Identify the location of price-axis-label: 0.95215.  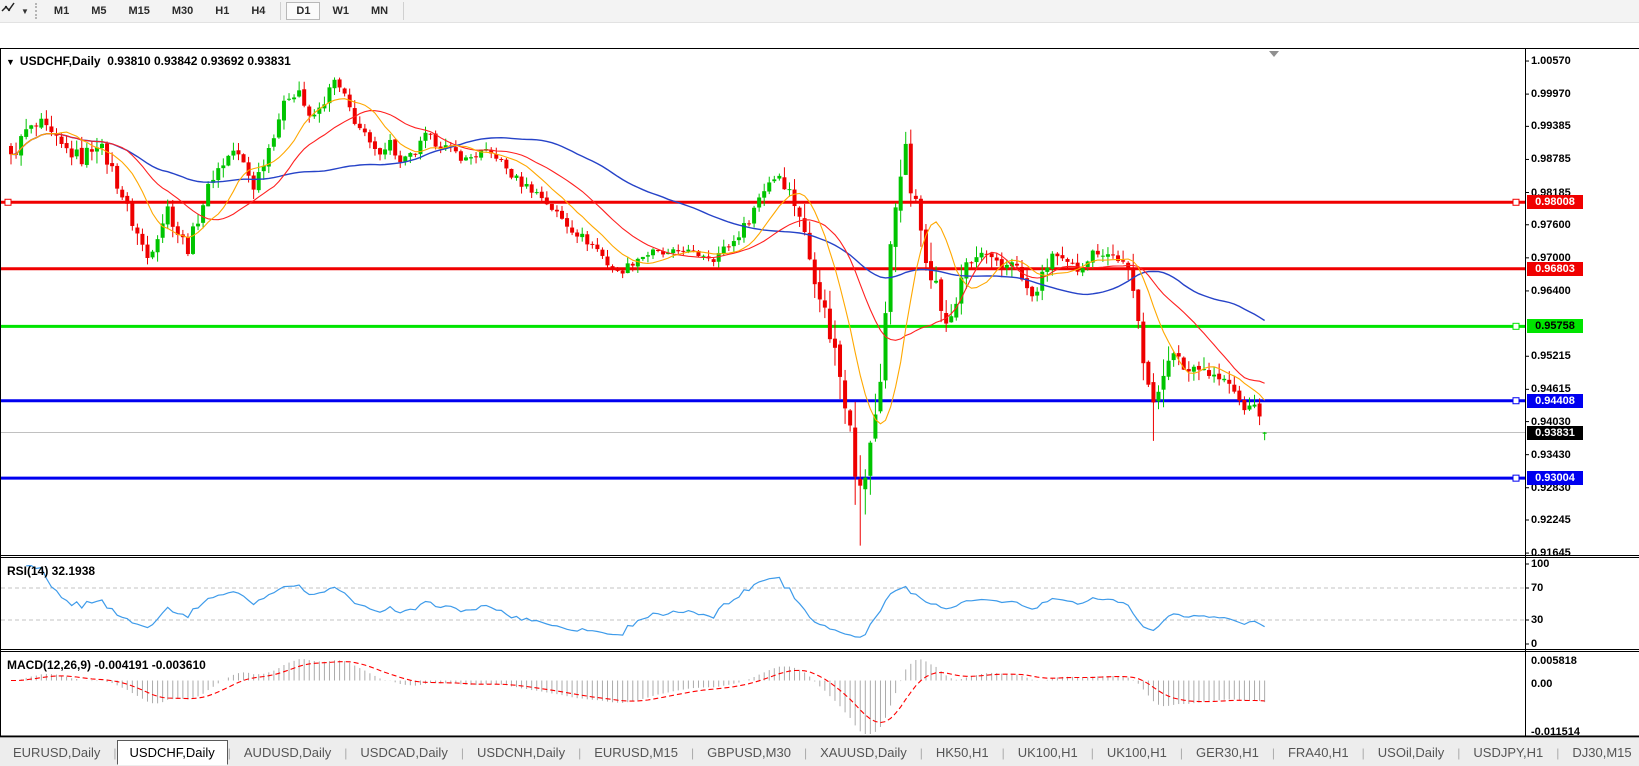
(1551, 356).